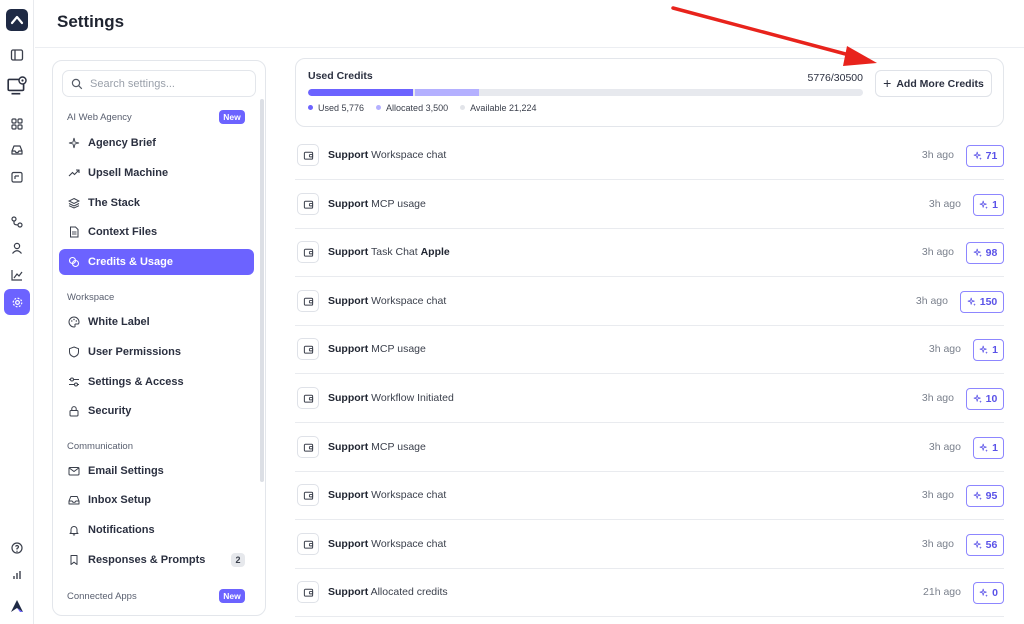 This screenshot has height=624, width=1024. I want to click on credits-count: 5776/30500, so click(835, 78).